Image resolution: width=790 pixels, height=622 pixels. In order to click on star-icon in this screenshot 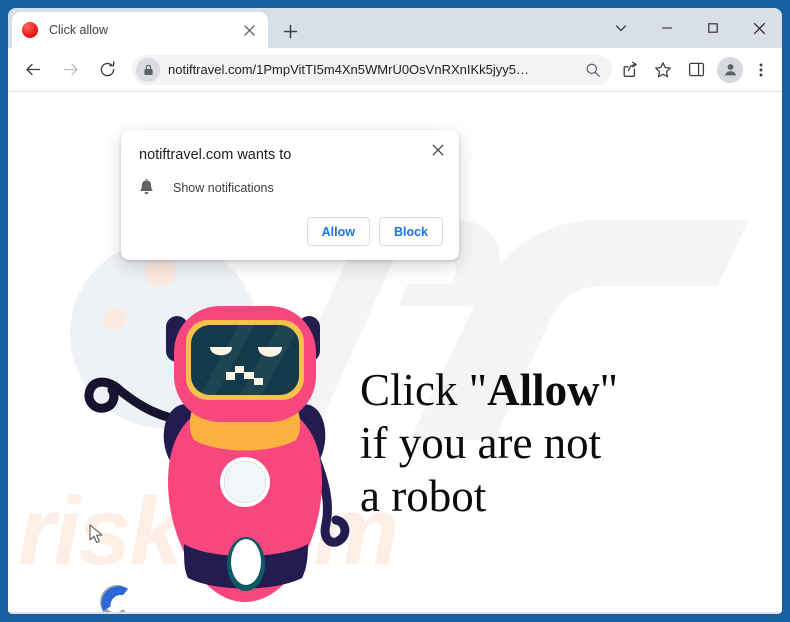, I will do `click(663, 70)`.